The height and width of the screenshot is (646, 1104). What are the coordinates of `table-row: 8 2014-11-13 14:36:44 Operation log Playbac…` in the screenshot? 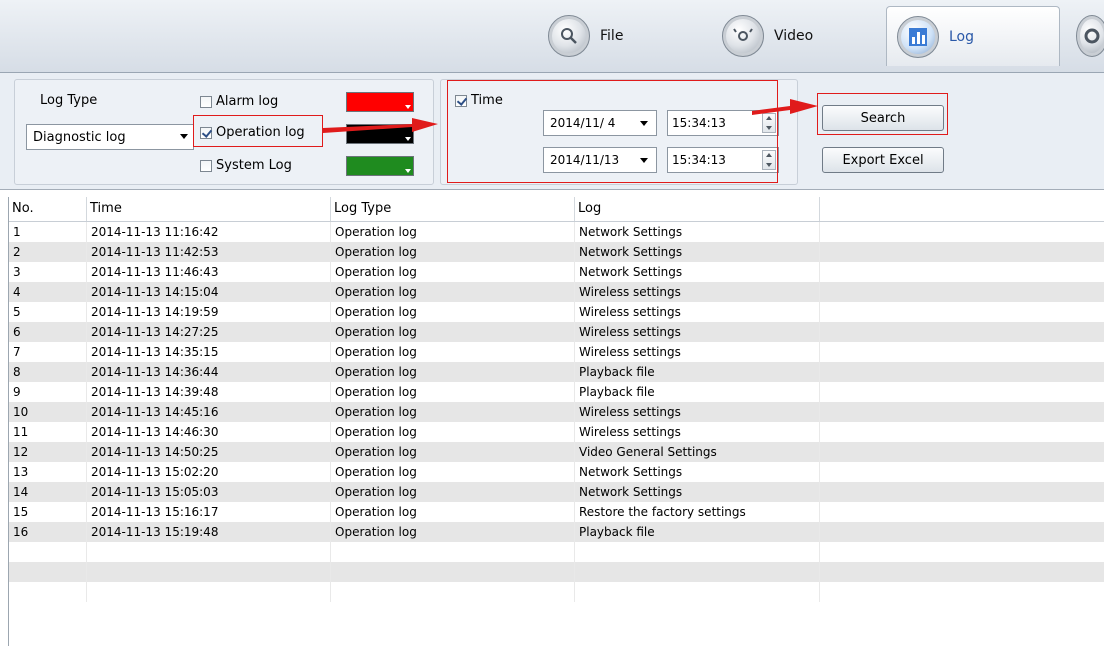 It's located at (556, 372).